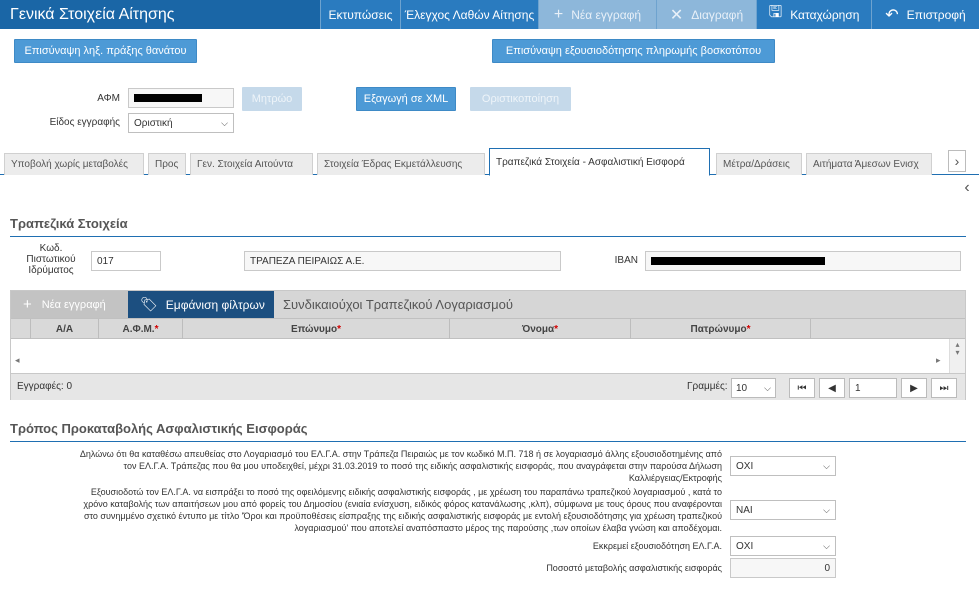  Describe the element at coordinates (717, 14) in the screenshot. I see `delete-label: Διαγραφή` at that location.